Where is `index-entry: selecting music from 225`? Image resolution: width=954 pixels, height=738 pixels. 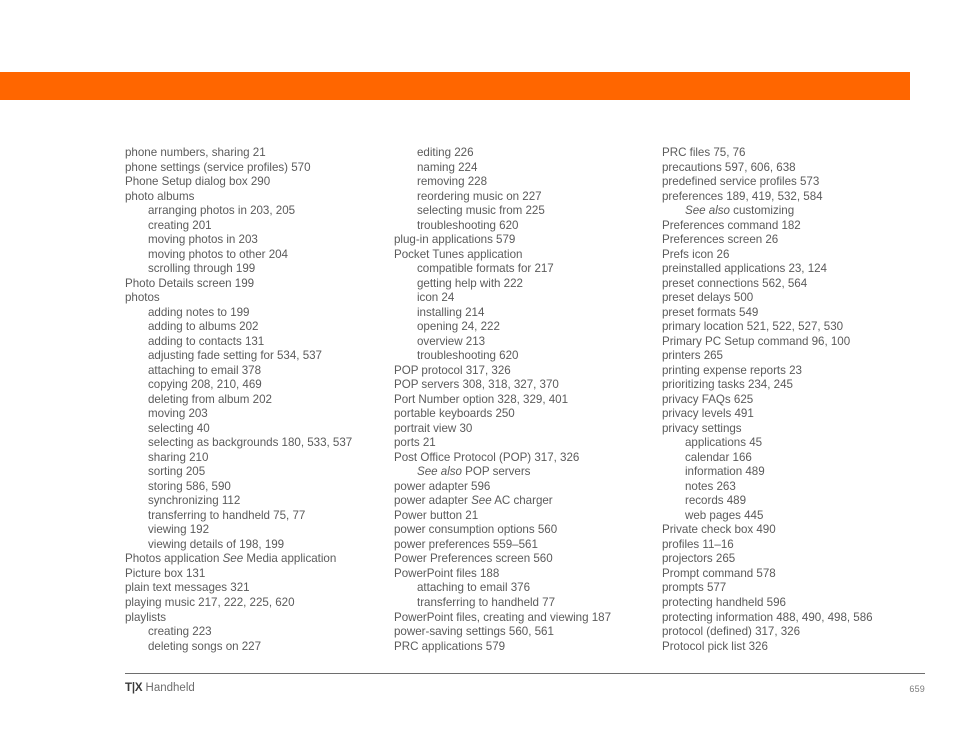
index-entry: selecting music from 225 is located at coordinates (481, 211).